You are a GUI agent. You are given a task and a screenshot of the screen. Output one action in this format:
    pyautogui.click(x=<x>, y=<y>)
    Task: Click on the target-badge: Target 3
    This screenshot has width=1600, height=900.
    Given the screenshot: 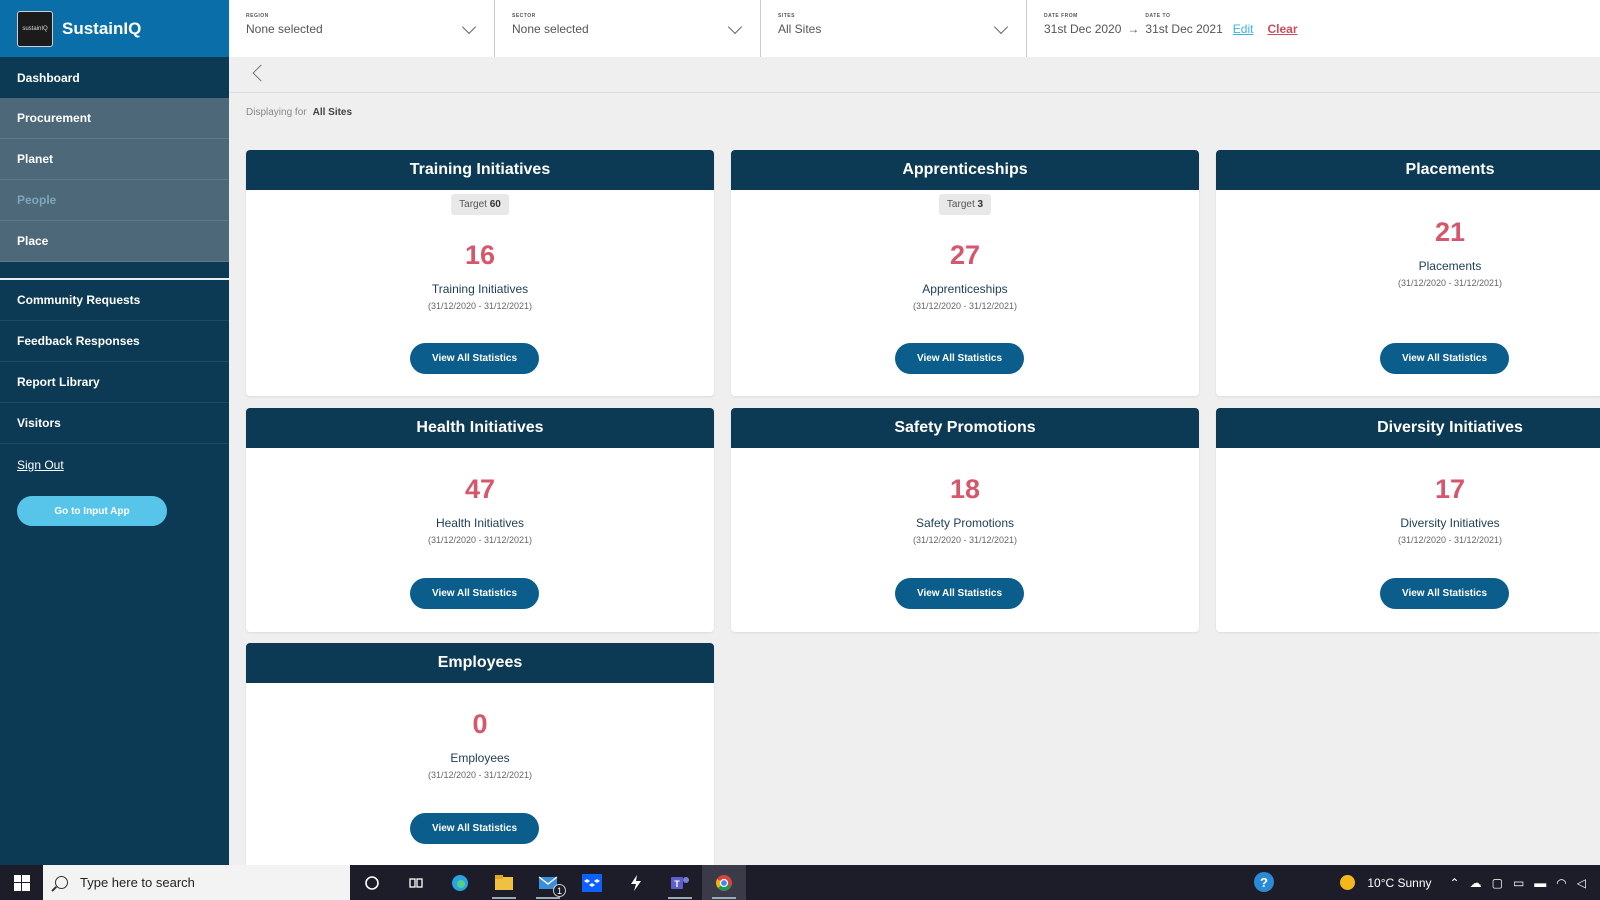 What is the action you would take?
    pyautogui.click(x=965, y=204)
    